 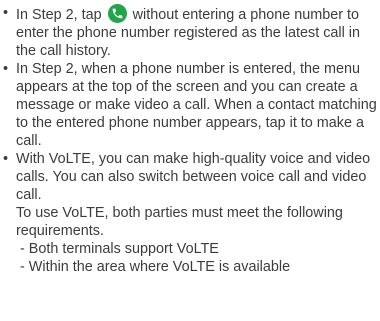 What do you see at coordinates (119, 249) in the screenshot?
I see `requirement-item-terminals: - Both terminals support VoLTE` at bounding box center [119, 249].